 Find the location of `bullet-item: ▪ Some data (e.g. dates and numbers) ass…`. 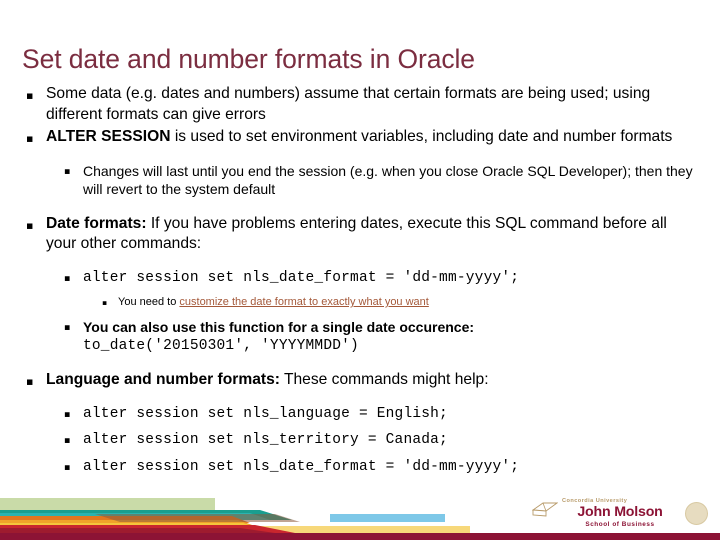

bullet-item: ▪ Some data (e.g. dates and numbers) ass… is located at coordinates (373, 104).